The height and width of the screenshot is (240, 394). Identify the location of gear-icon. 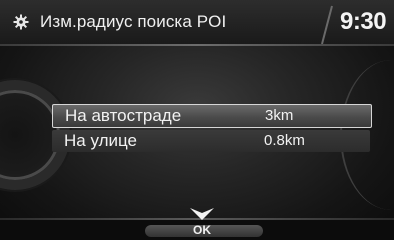
(21, 22).